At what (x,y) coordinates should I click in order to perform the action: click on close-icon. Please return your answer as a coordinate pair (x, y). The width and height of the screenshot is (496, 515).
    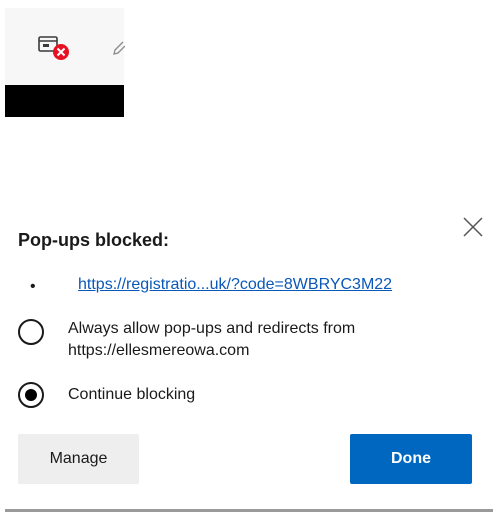
    Looking at the image, I should click on (473, 227).